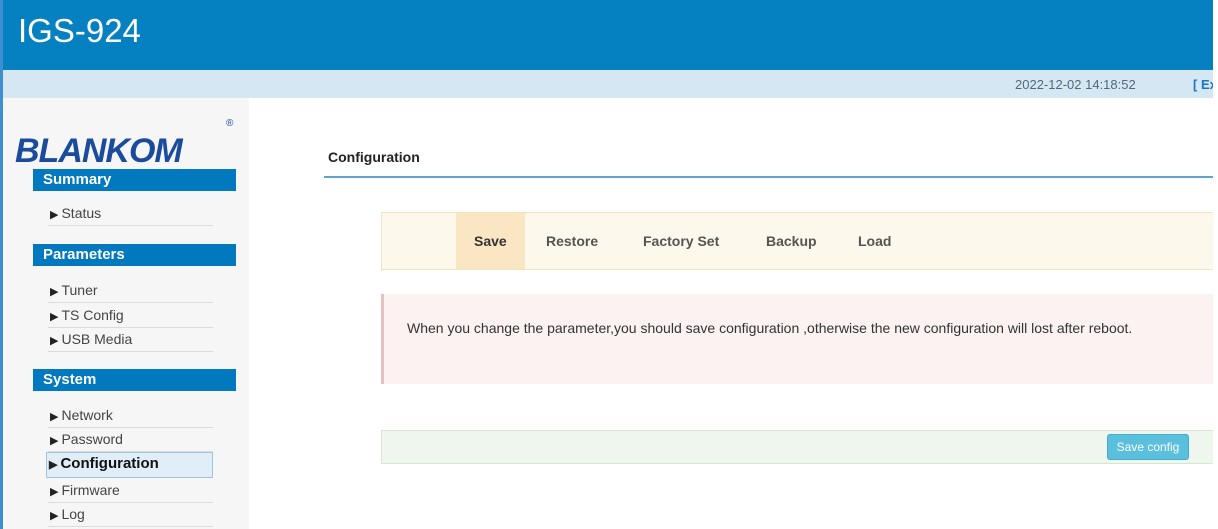 The width and height of the screenshot is (1218, 529). I want to click on app-header: IGS-924, so click(608, 35).